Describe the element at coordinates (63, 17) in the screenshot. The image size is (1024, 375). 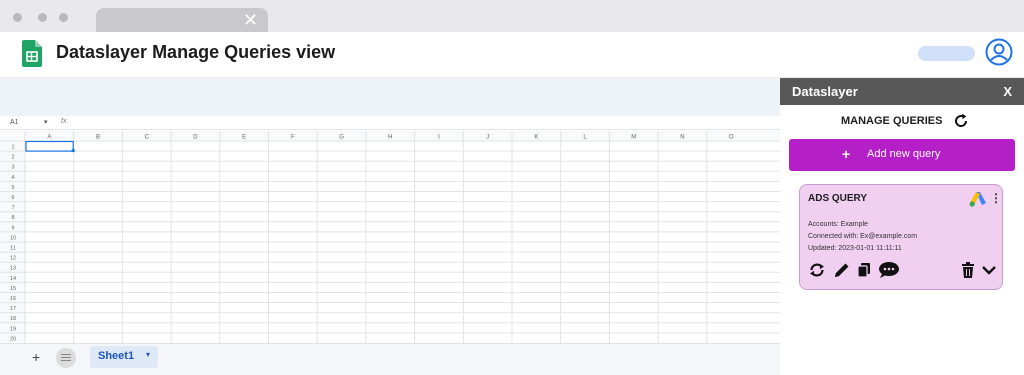
I see `window-maximize-dot` at that location.